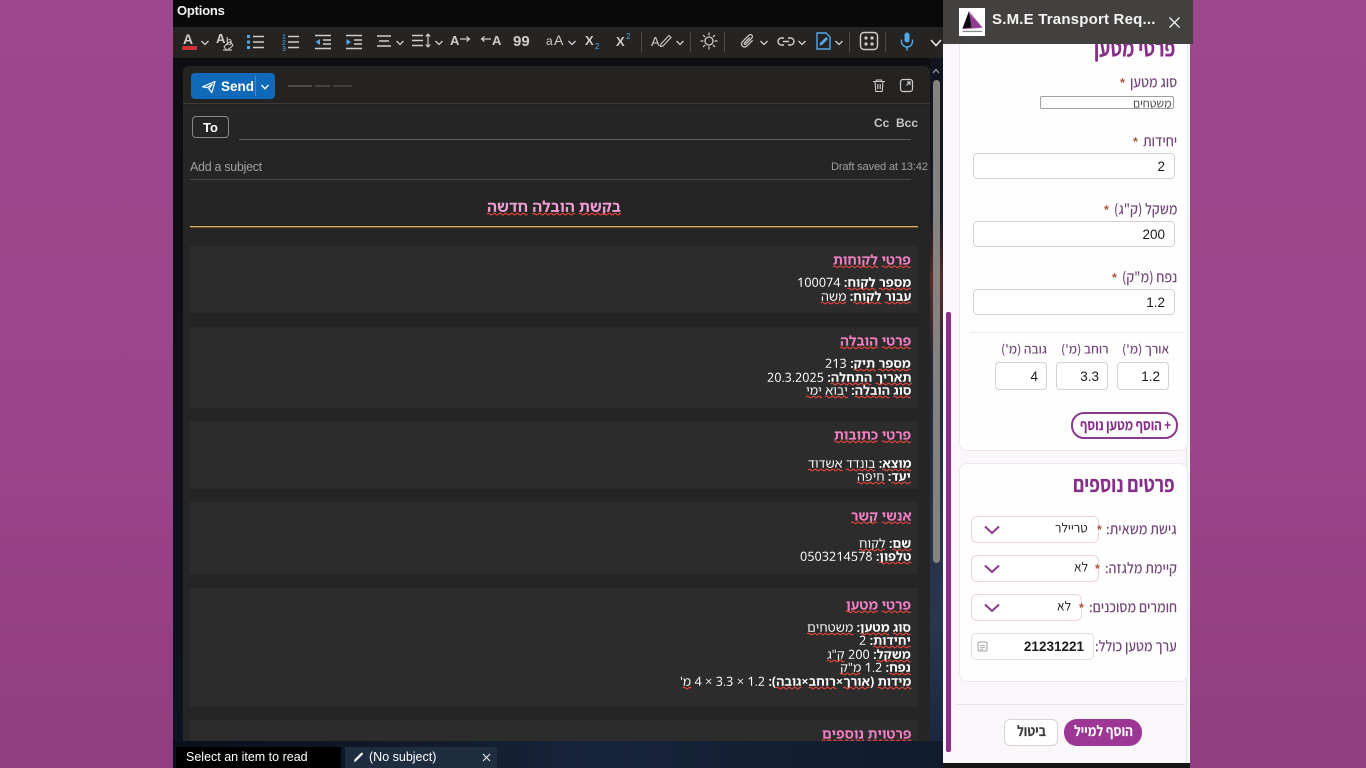 Image resolution: width=1366 pixels, height=768 pixels. Describe the element at coordinates (549, 41) in the screenshot. I see `svg-text: a` at that location.